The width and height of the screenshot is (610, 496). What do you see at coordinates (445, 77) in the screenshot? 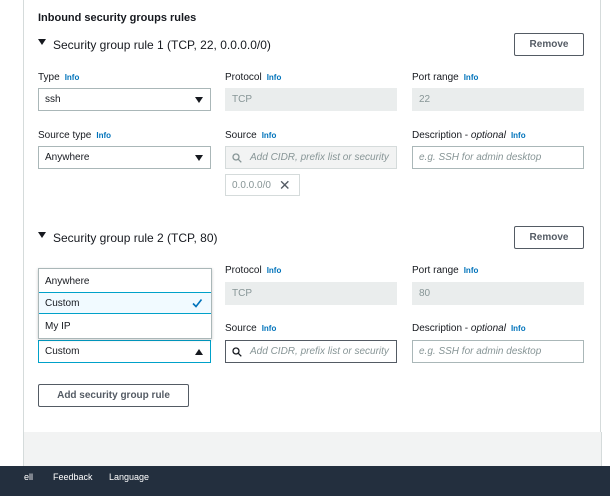
I see `rule-1-port-label: Port range Info` at bounding box center [445, 77].